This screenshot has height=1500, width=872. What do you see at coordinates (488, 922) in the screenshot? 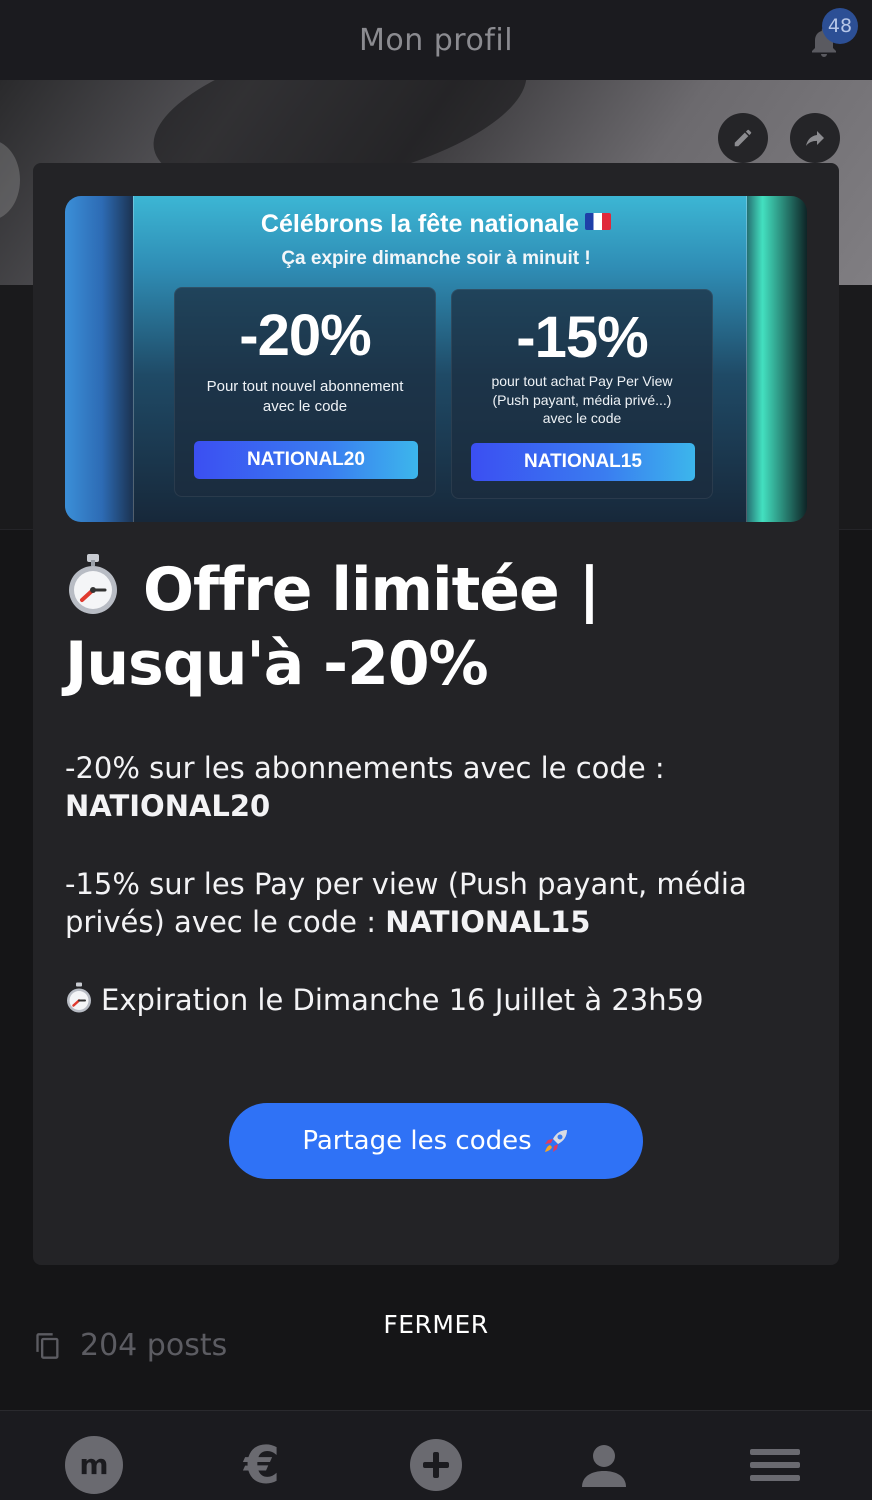
I see `ppv-code: NATIONAL15` at bounding box center [488, 922].